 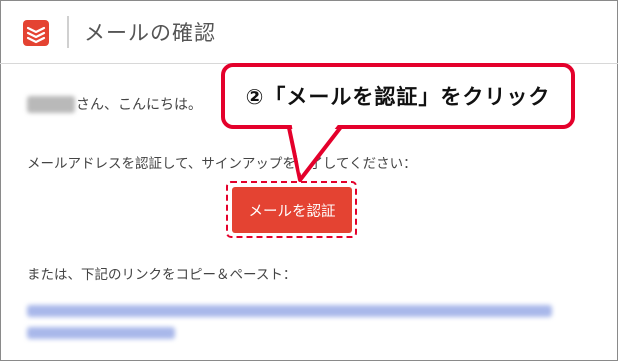 What do you see at coordinates (316, 147) in the screenshot?
I see `callout-pointer-cover` at bounding box center [316, 147].